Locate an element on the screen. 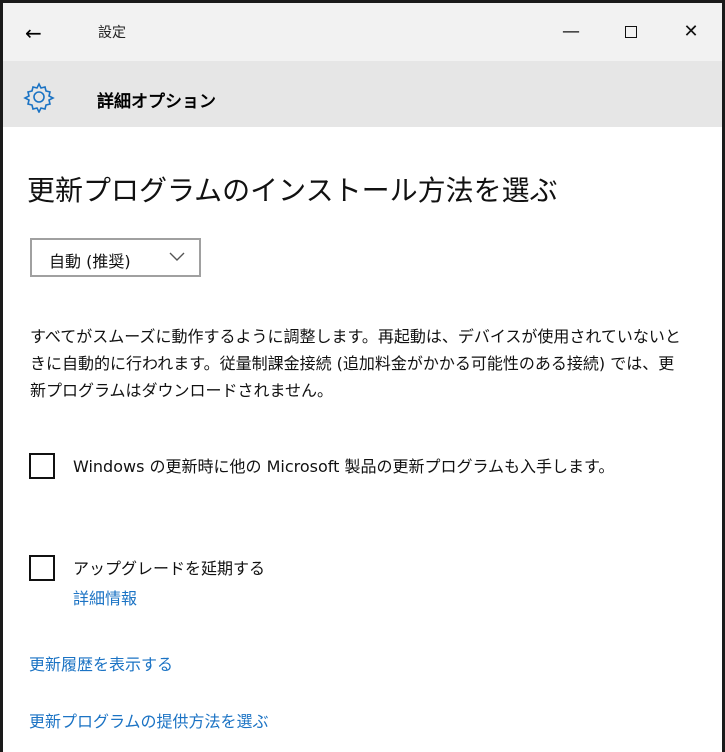  section-heading: 更新プログラムのインストール方法を選ぶ is located at coordinates (292, 190).